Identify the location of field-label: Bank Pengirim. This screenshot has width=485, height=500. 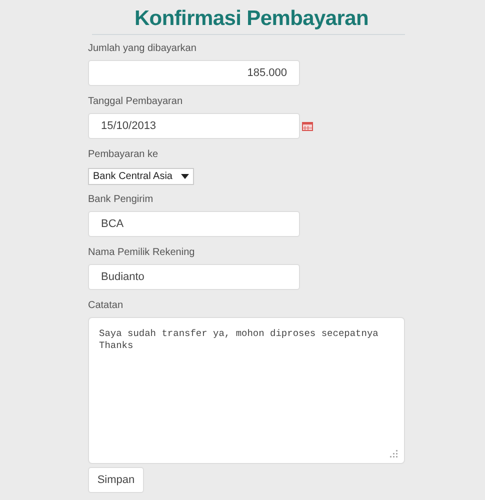
(121, 199).